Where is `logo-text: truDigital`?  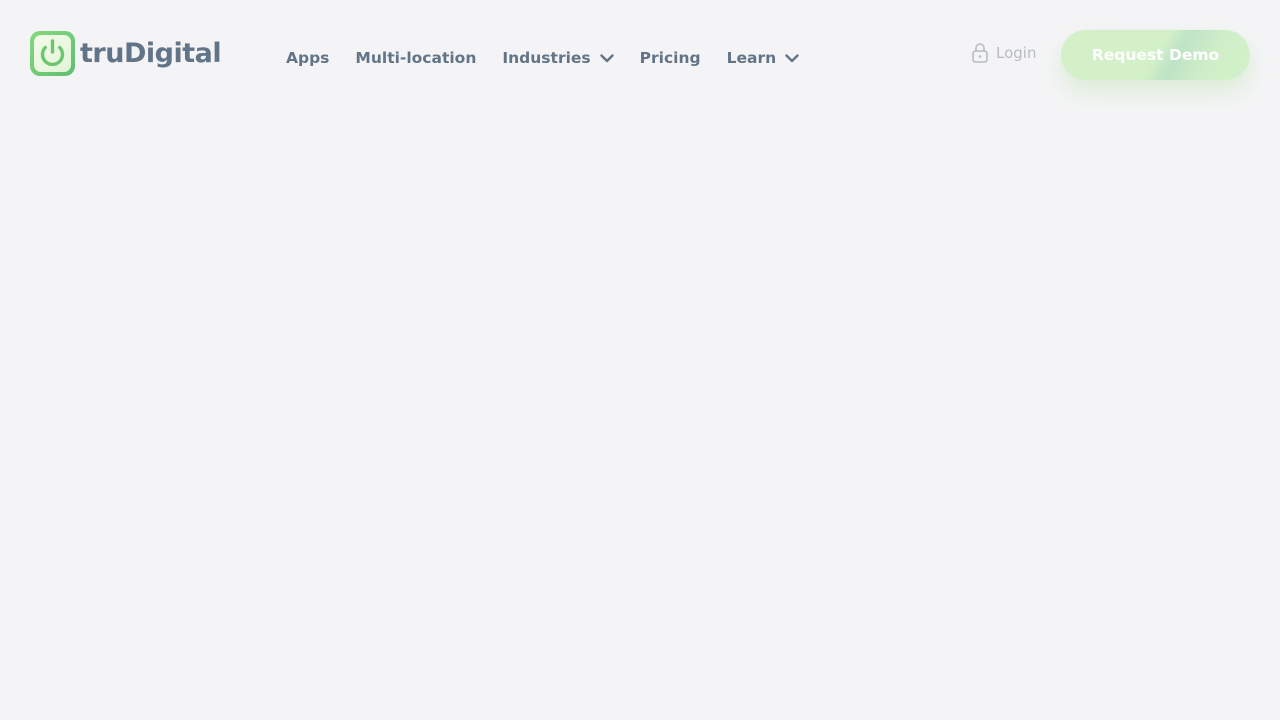
logo-text: truDigital is located at coordinates (151, 53).